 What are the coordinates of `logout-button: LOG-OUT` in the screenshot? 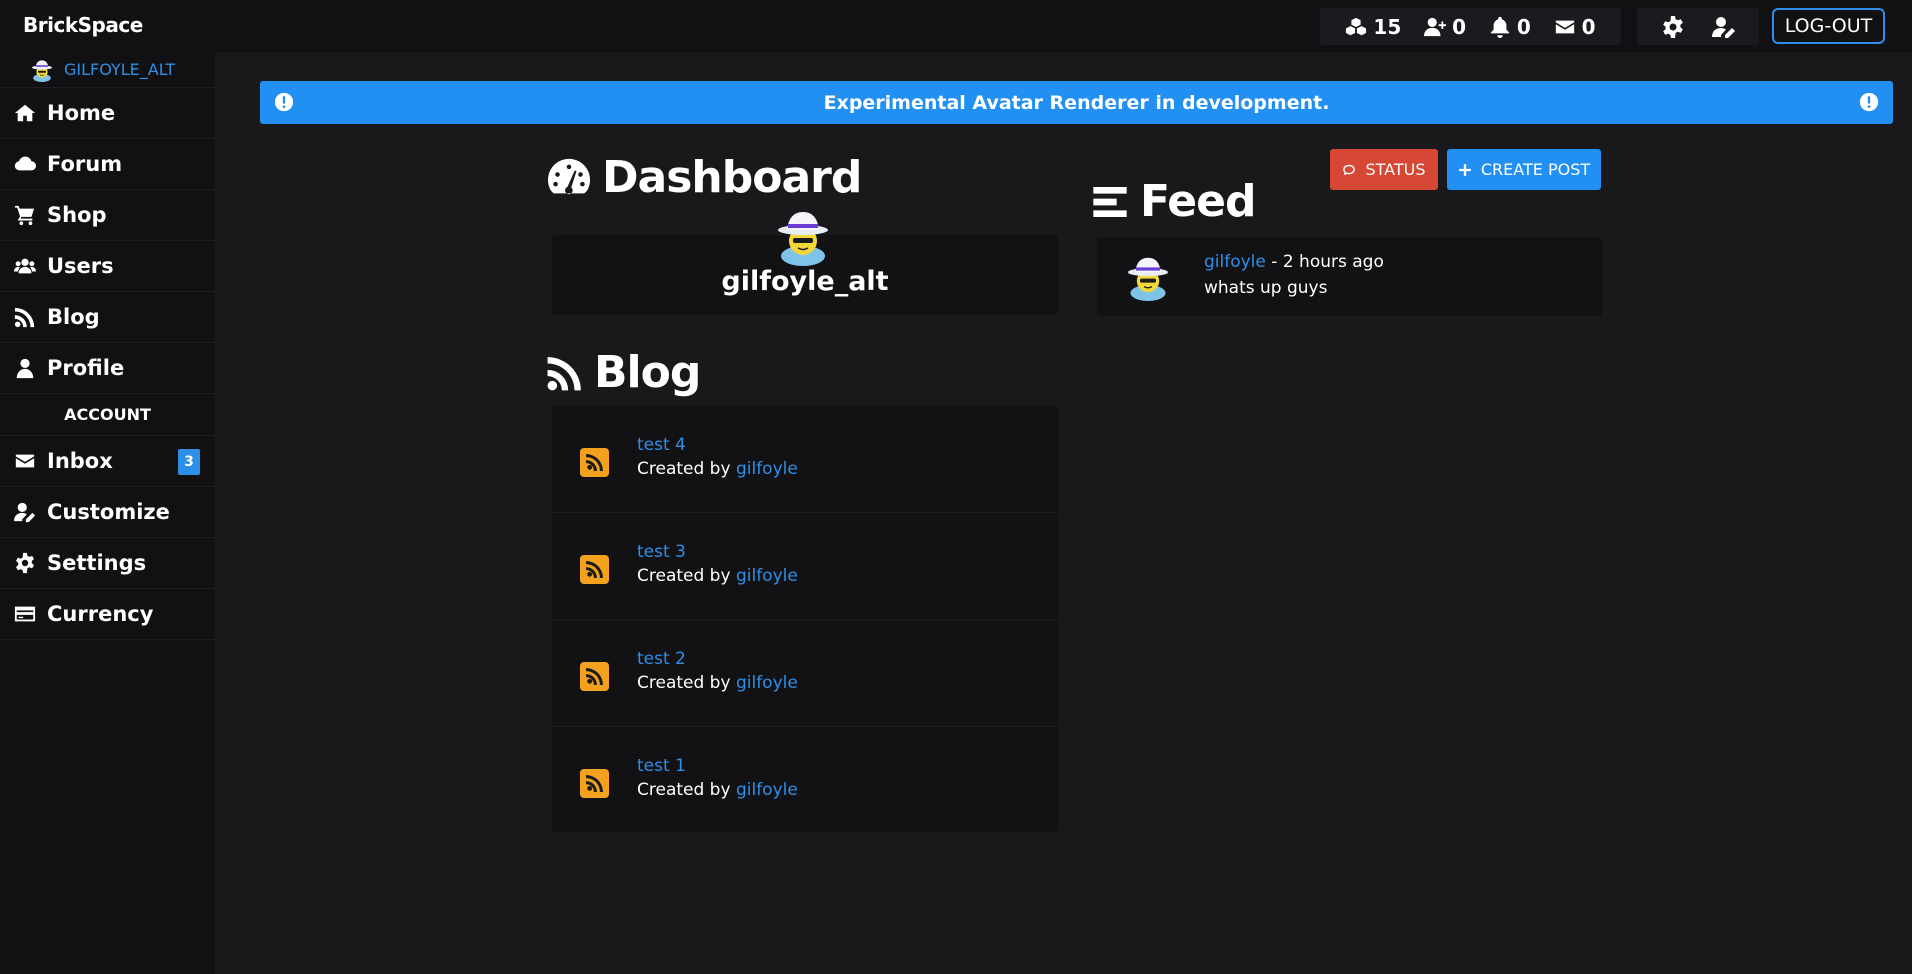 It's located at (1828, 26).